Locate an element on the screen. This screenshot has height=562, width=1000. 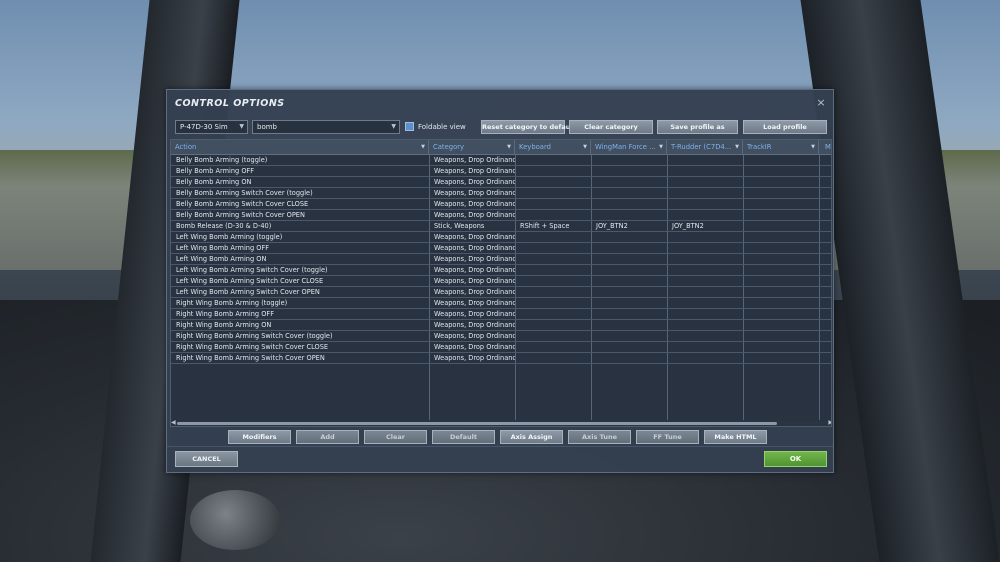
horizontal-scrollbar: ◀ ▶ is located at coordinates (501, 422).